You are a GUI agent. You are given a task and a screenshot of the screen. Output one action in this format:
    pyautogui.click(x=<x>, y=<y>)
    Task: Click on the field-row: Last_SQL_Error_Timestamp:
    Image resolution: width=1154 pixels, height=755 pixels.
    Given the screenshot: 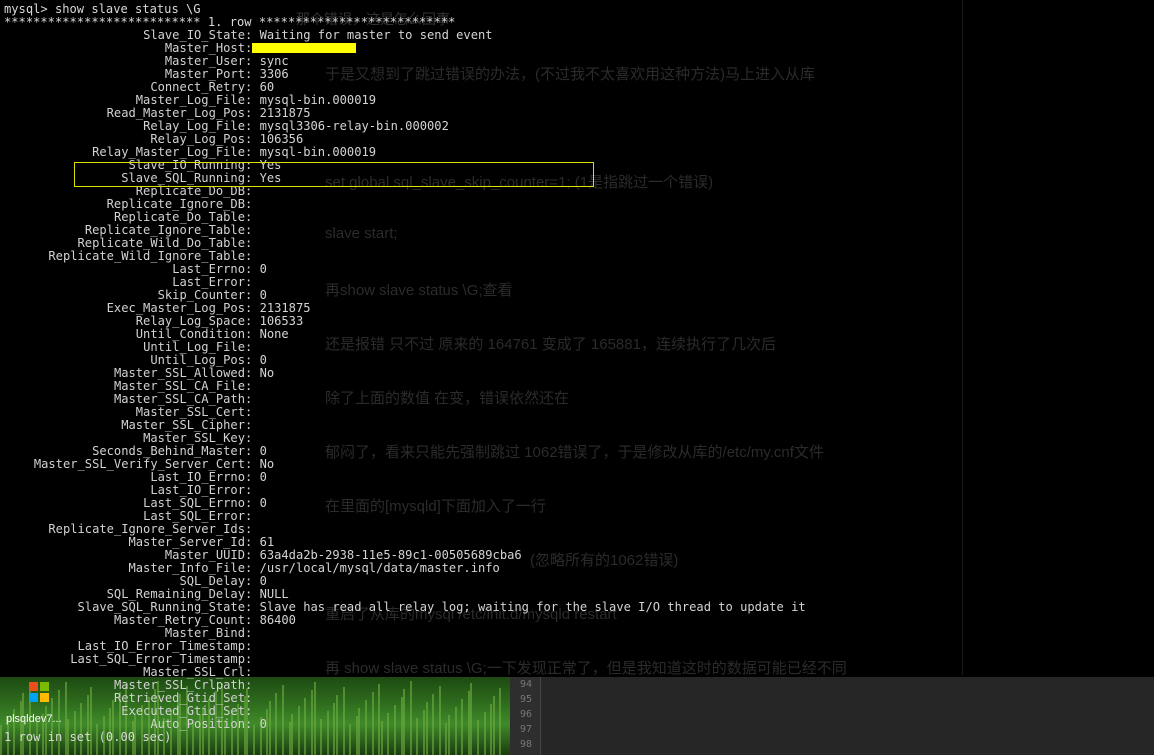 What is the action you would take?
    pyautogui.click(x=132, y=659)
    